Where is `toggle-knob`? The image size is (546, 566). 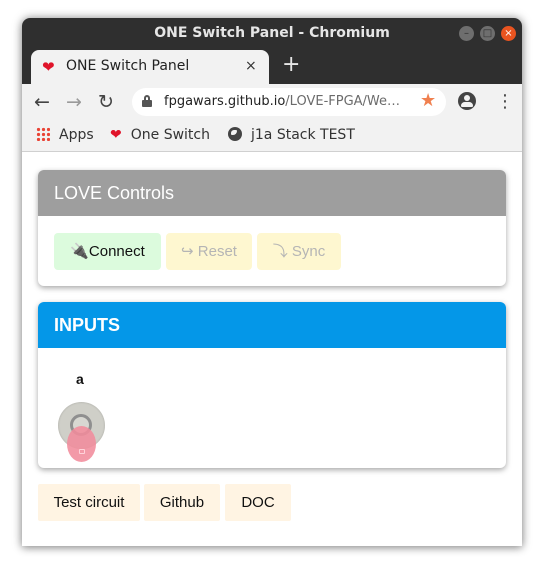
toggle-knob is located at coordinates (81, 444).